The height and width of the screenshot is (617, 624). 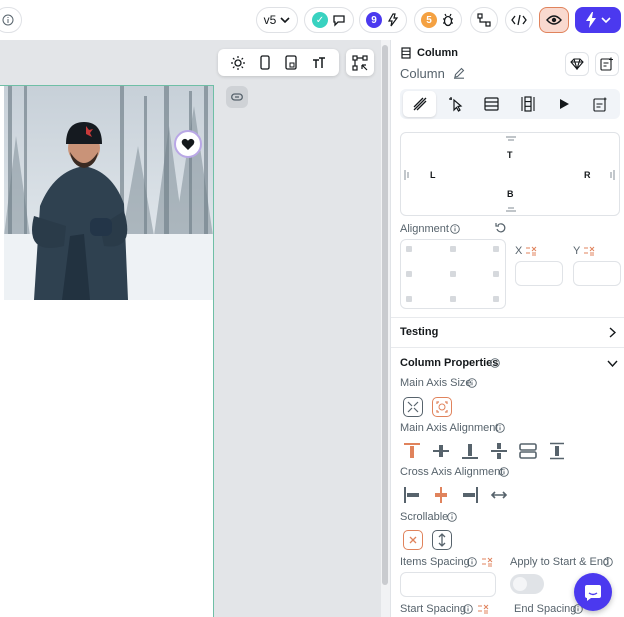 I want to click on note-list-icon, so click(x=599, y=104).